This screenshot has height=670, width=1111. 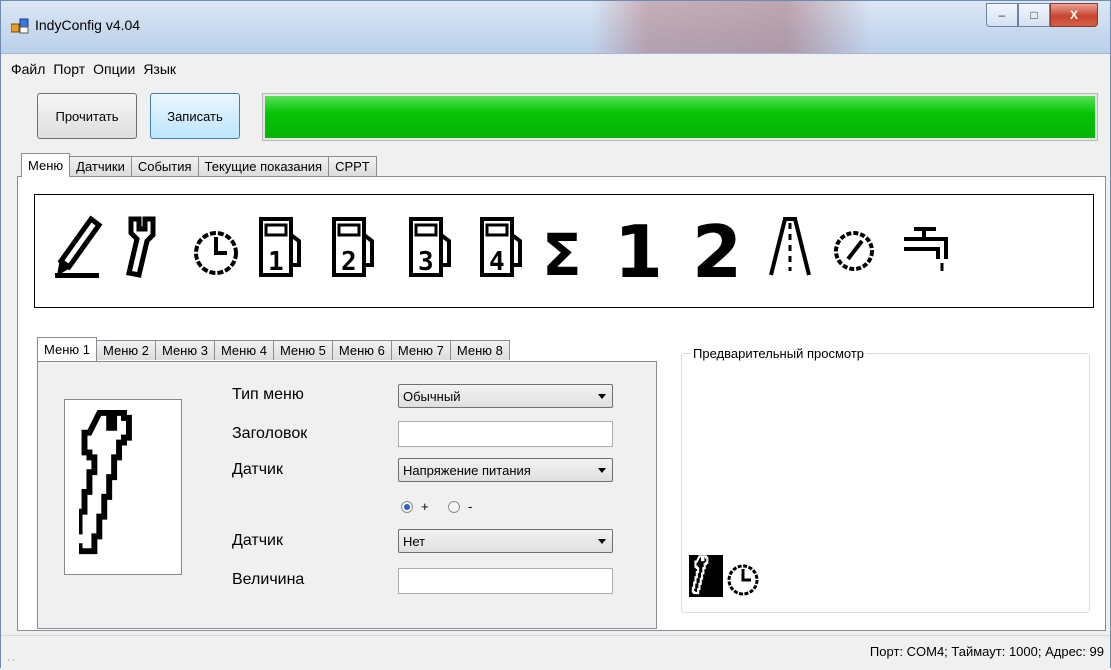 I want to click on minimize-button: ‒, so click(x=1002, y=15).